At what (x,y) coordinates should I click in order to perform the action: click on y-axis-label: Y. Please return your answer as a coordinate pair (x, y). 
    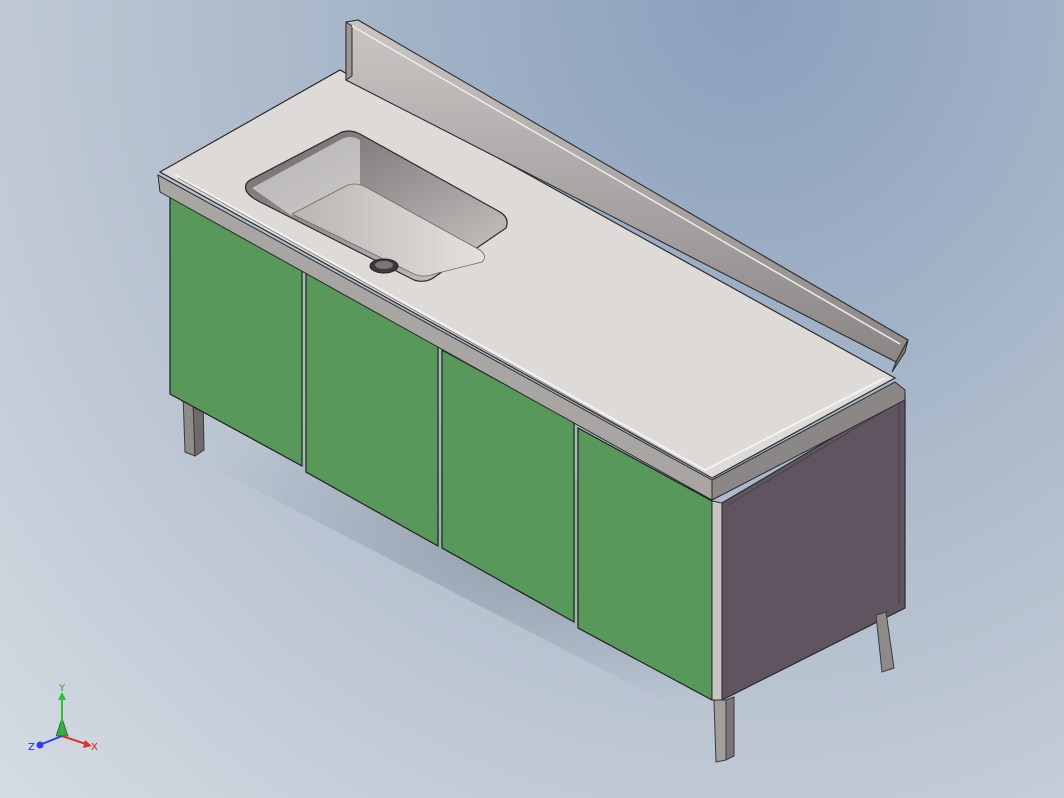
    Looking at the image, I should click on (62, 688).